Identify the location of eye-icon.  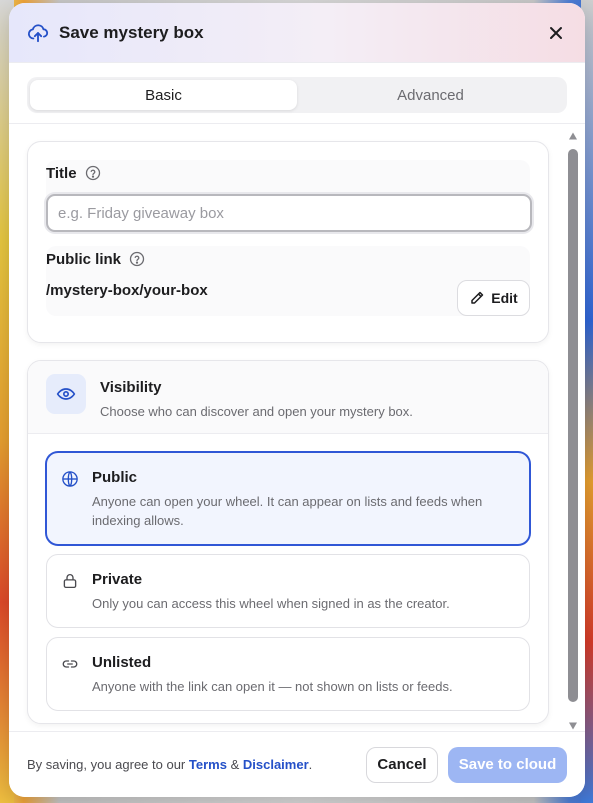
(66, 394).